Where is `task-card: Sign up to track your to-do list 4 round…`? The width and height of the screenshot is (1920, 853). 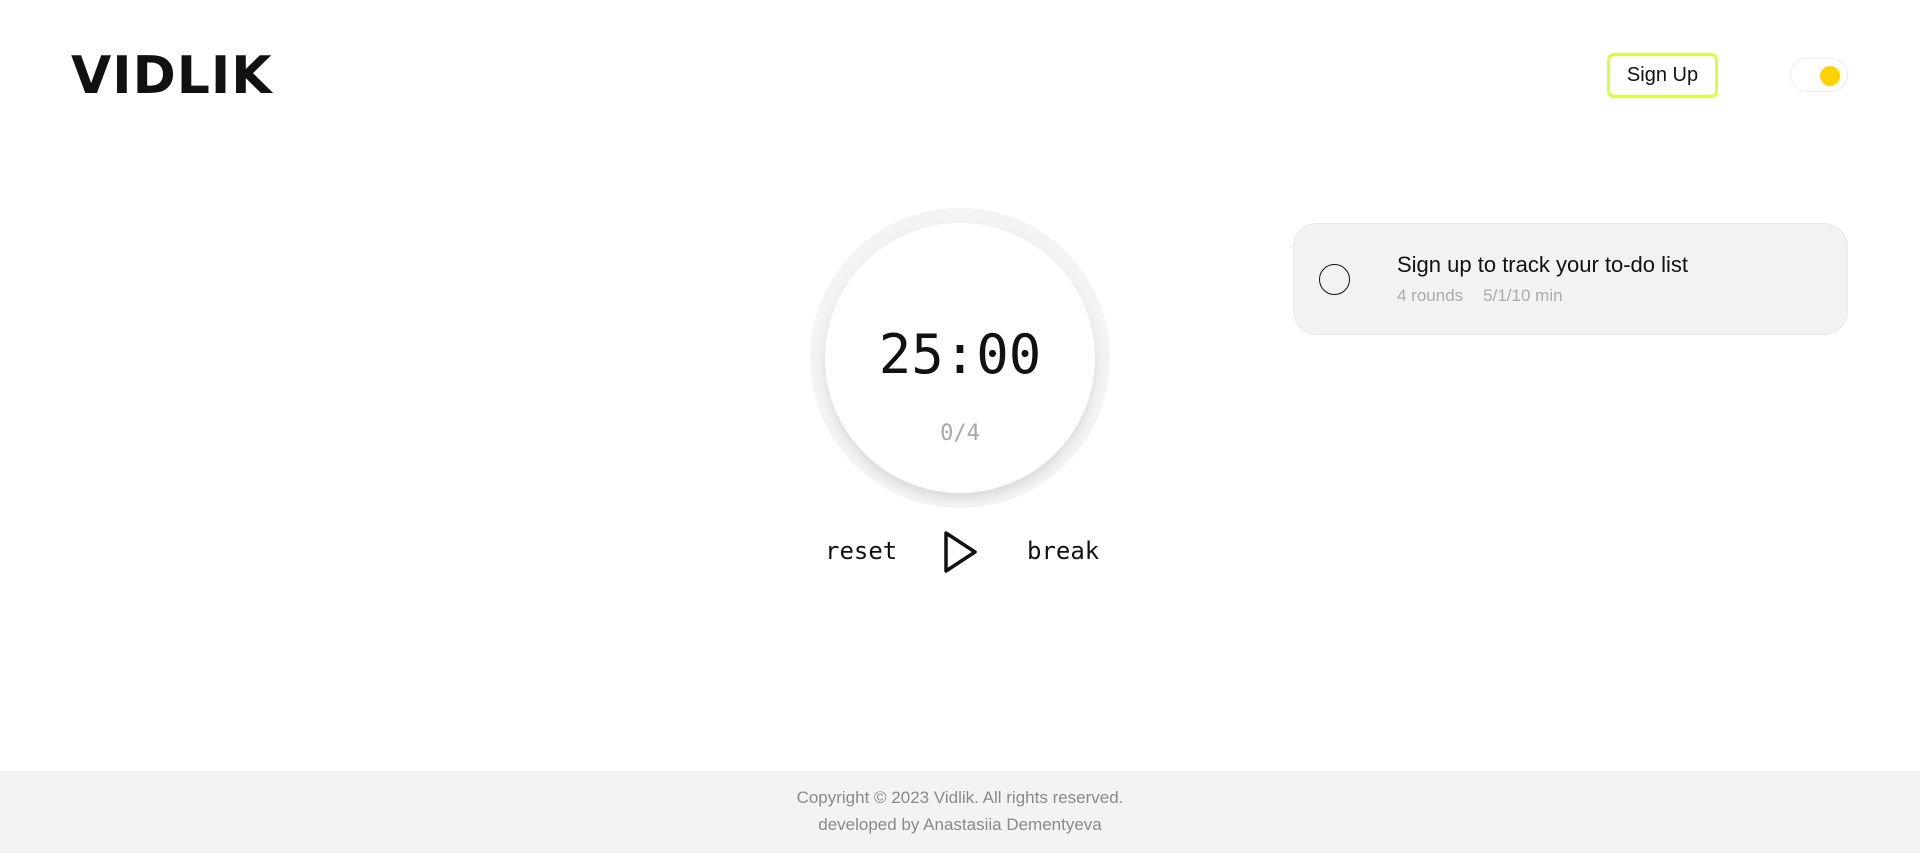 task-card: Sign up to track your to-do list 4 round… is located at coordinates (1570, 279).